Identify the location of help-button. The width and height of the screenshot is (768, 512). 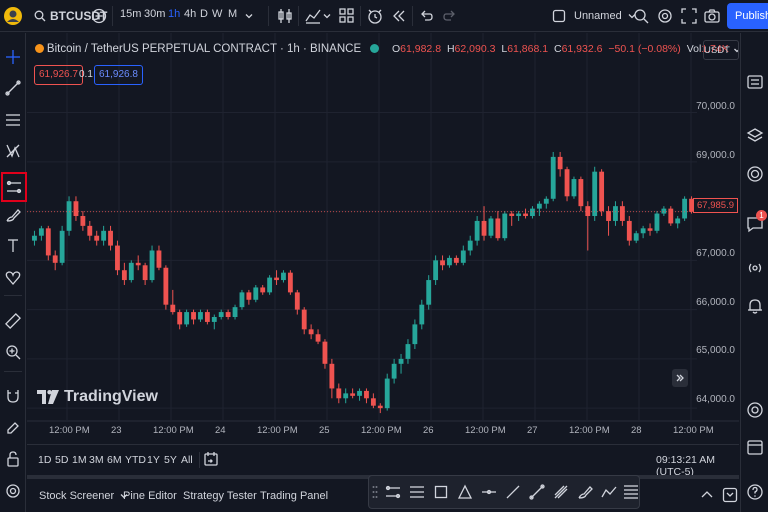
(755, 492).